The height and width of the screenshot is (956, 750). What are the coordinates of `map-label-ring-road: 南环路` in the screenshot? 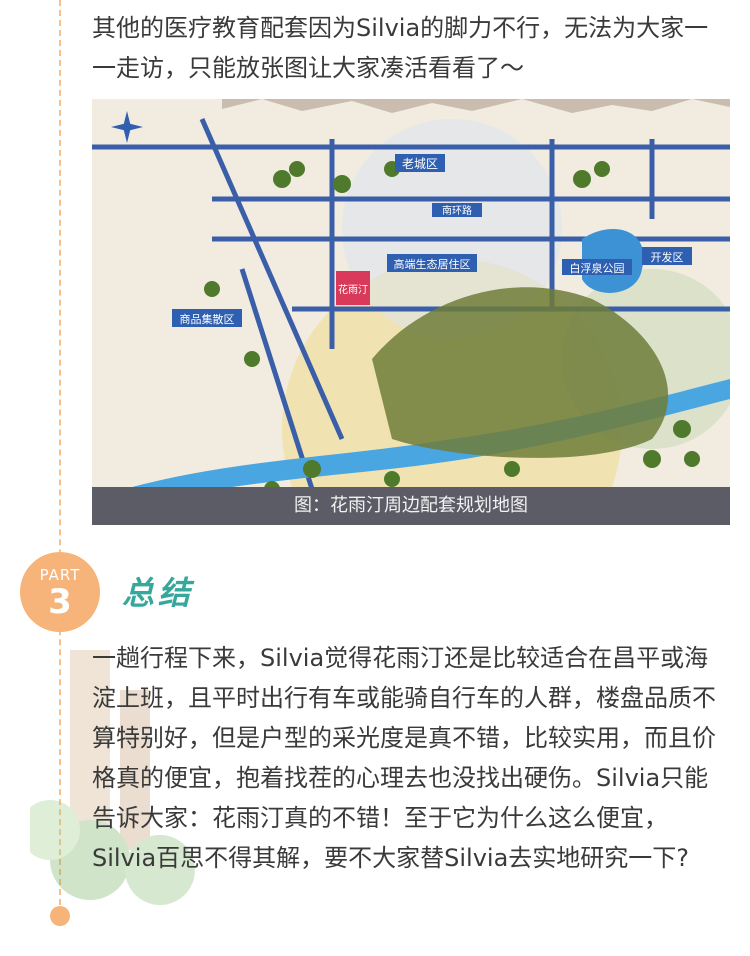 It's located at (457, 210).